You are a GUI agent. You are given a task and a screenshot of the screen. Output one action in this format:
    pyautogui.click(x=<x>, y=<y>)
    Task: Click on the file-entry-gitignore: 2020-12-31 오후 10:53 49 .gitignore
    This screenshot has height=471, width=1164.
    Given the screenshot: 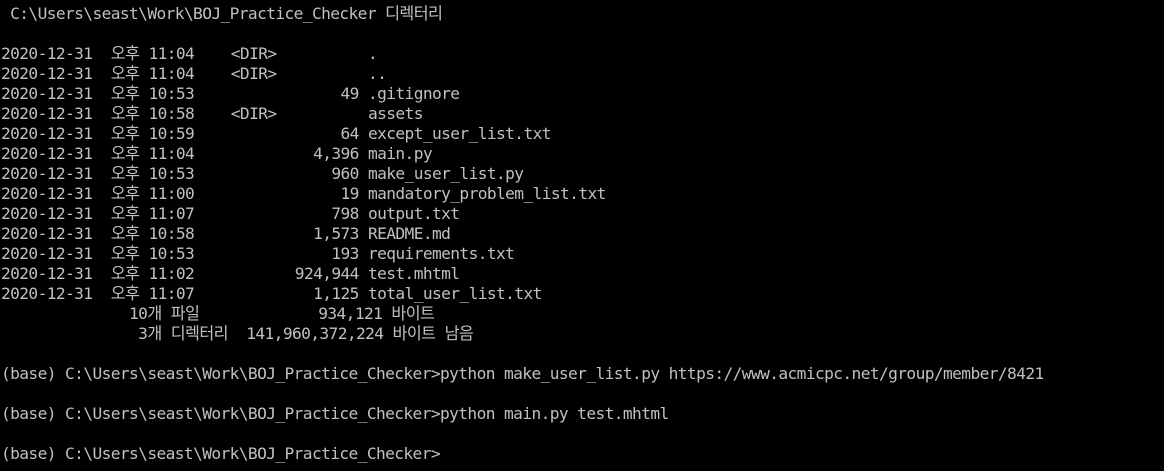 What is the action you would take?
    pyautogui.click(x=230, y=93)
    